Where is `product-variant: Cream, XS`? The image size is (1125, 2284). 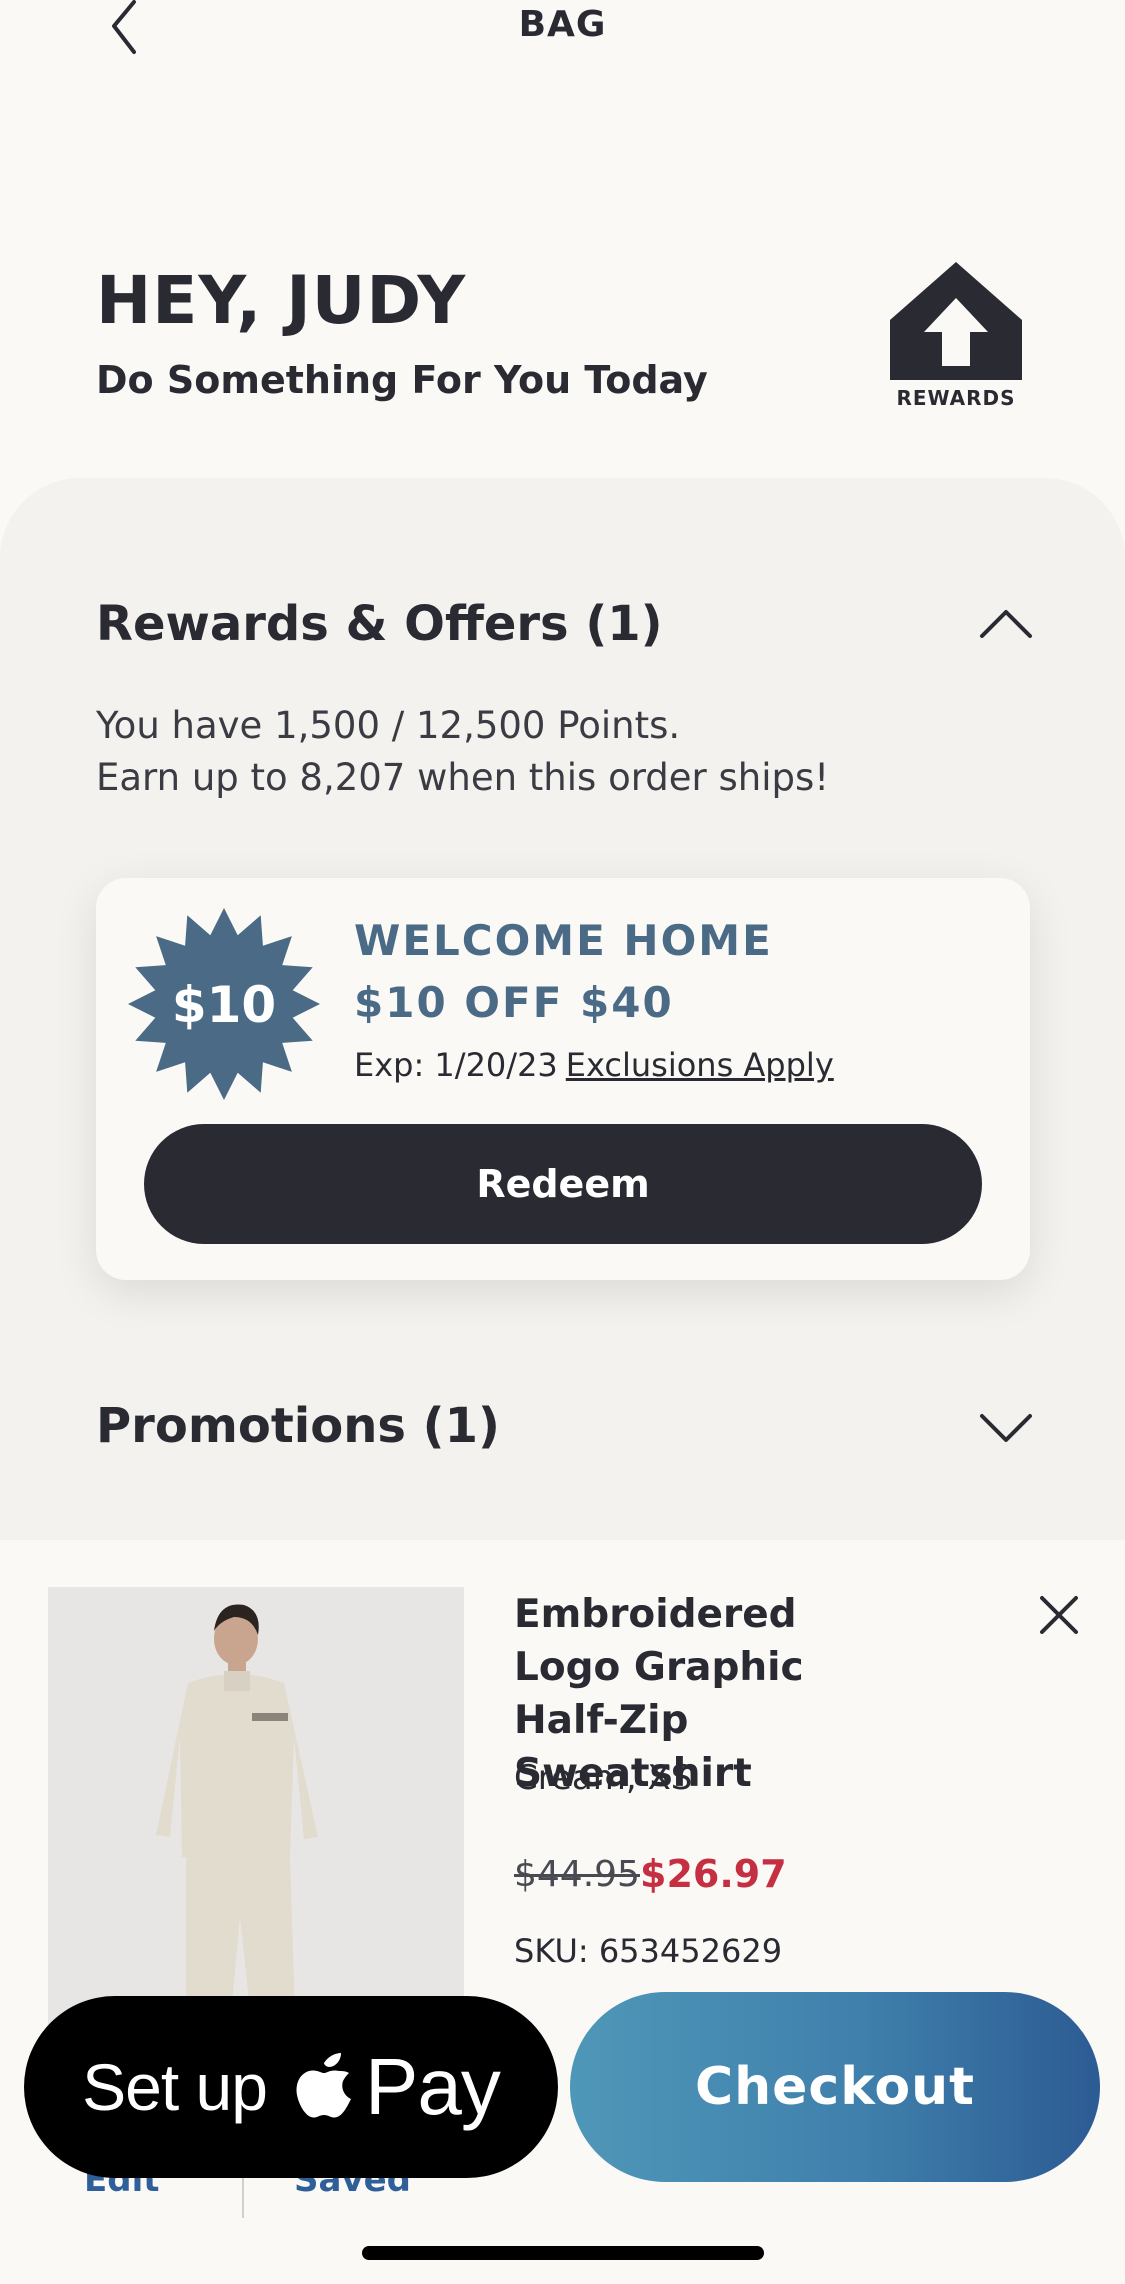 product-variant: Cream, XS is located at coordinates (603, 1778).